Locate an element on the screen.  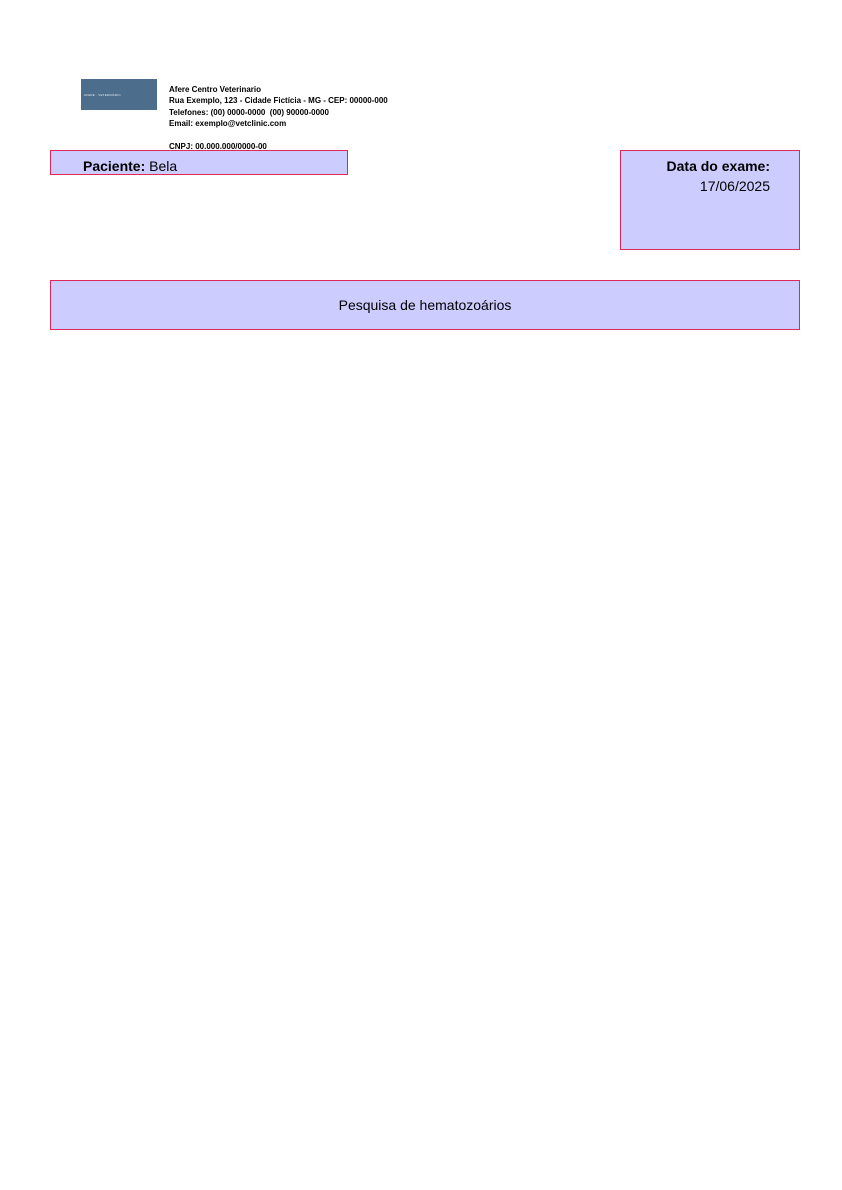
exam-title-box: Pesquisa de hematozoários is located at coordinates (425, 305).